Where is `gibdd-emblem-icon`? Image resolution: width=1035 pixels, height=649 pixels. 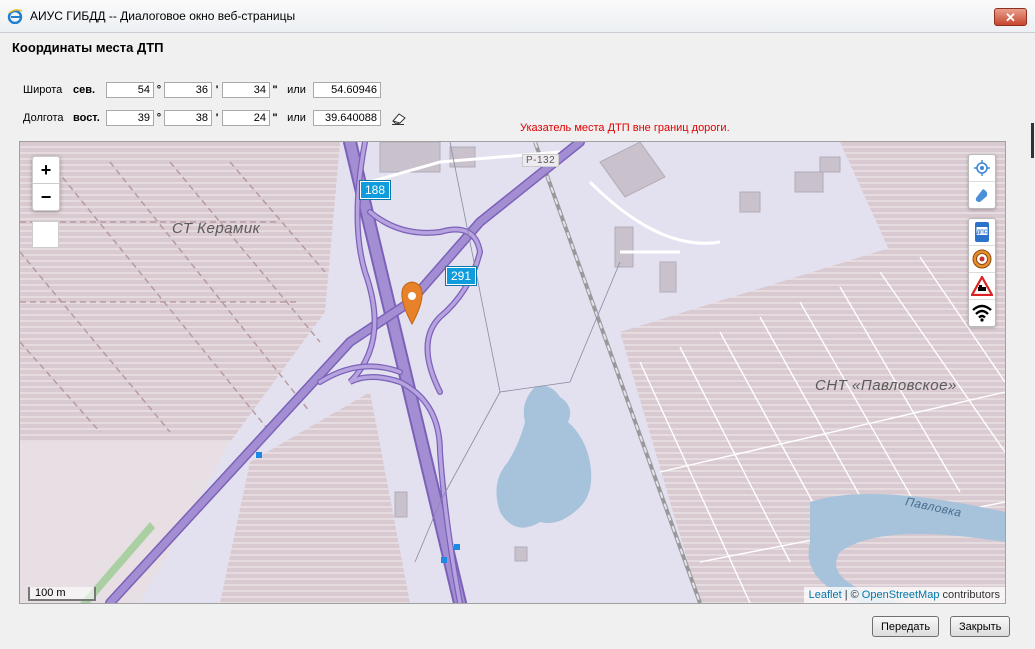 gibdd-emblem-icon is located at coordinates (982, 259).